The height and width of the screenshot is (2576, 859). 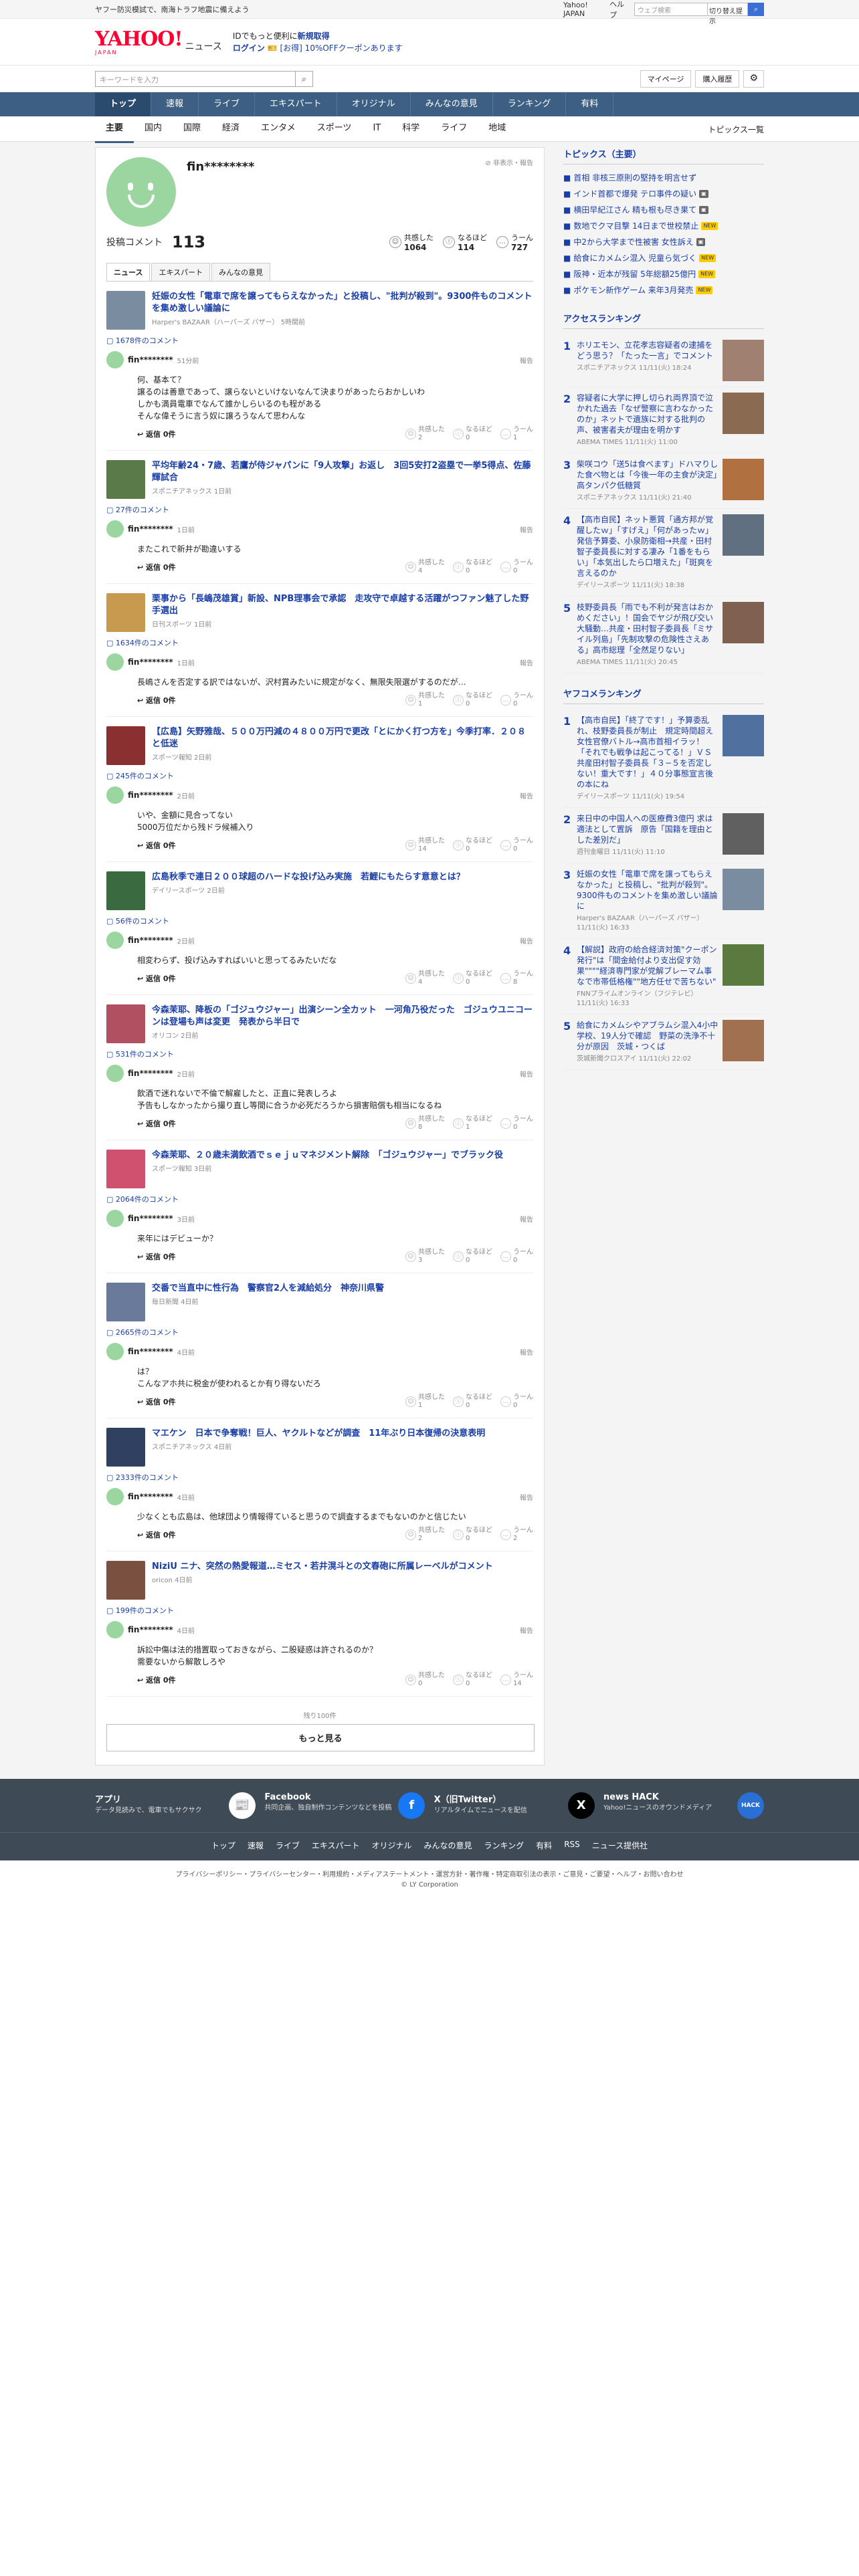 What do you see at coordinates (319, 1302) in the screenshot?
I see `article-head: 交番で当直中に性行為 警察官2人を減給処分 神奈川県警 毎日新聞 4日前` at bounding box center [319, 1302].